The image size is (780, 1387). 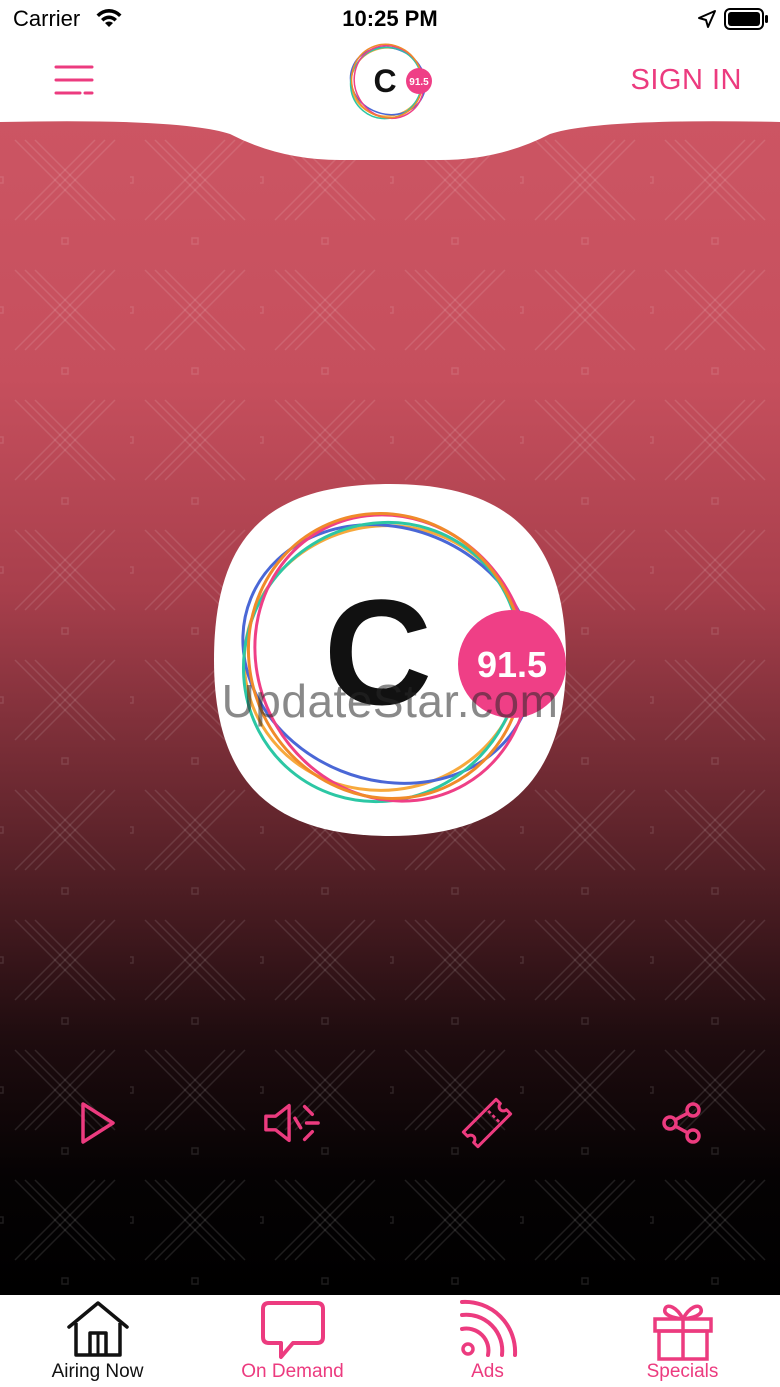 I want to click on tickets-button, so click(x=487, y=1123).